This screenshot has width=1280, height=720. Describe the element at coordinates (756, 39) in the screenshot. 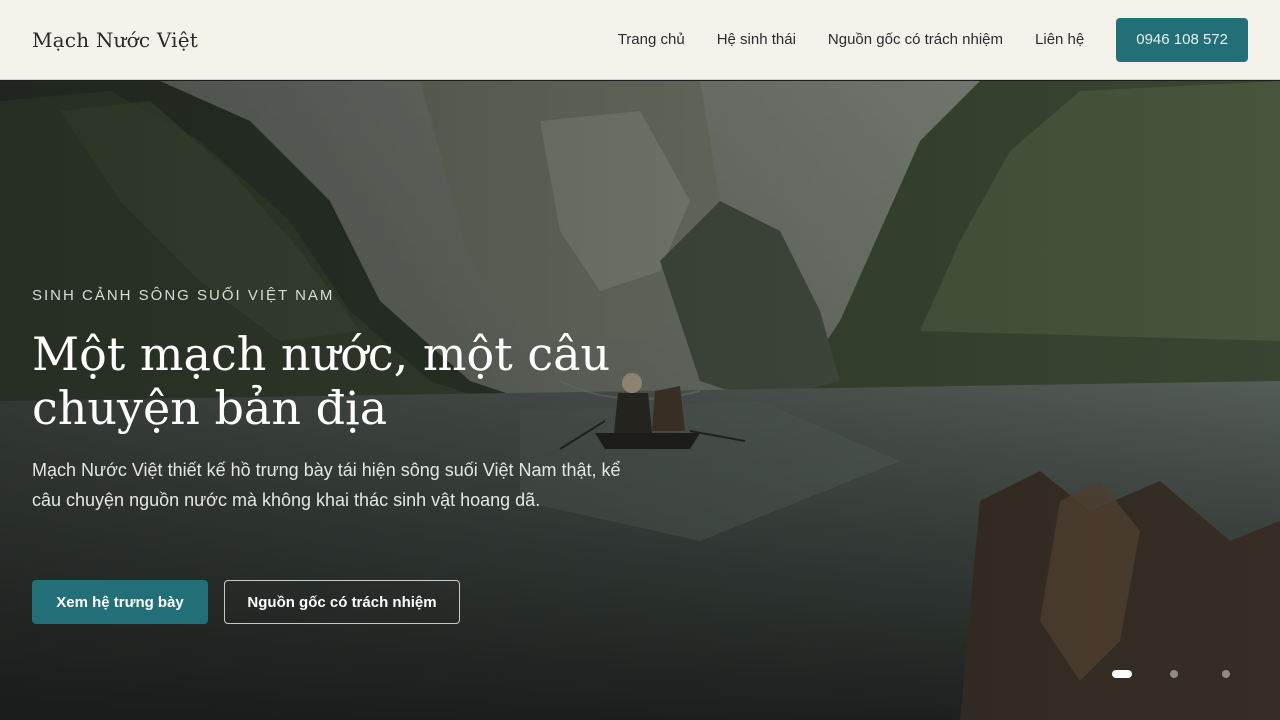

I see `nav-link-ecosystem: Hệ sinh thái` at that location.